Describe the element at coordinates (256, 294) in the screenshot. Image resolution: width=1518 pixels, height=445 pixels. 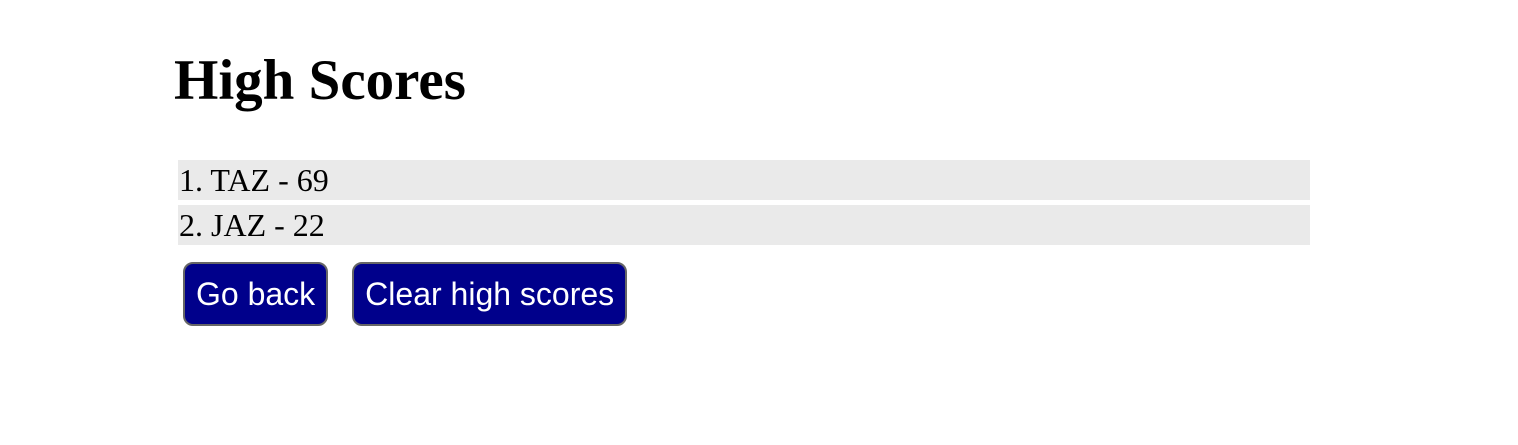
I see `go-back-button: Go back` at that location.